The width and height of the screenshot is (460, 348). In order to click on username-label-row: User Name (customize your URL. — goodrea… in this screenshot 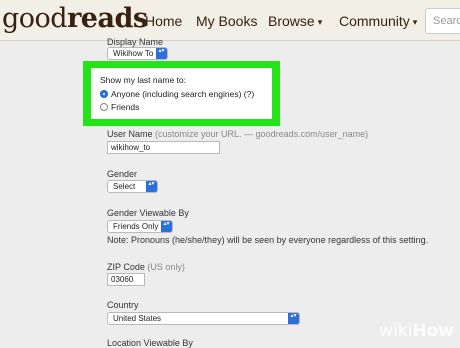, I will do `click(237, 134)`.